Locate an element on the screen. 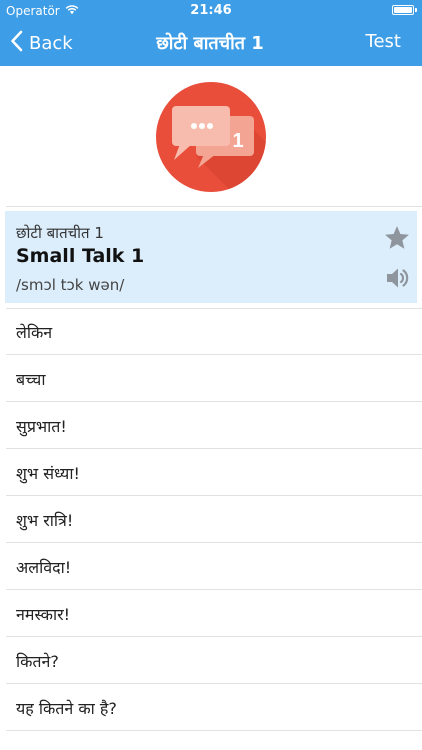 This screenshot has height=750, width=422. list-item: शुभ संध्या! is located at coordinates (211, 472).